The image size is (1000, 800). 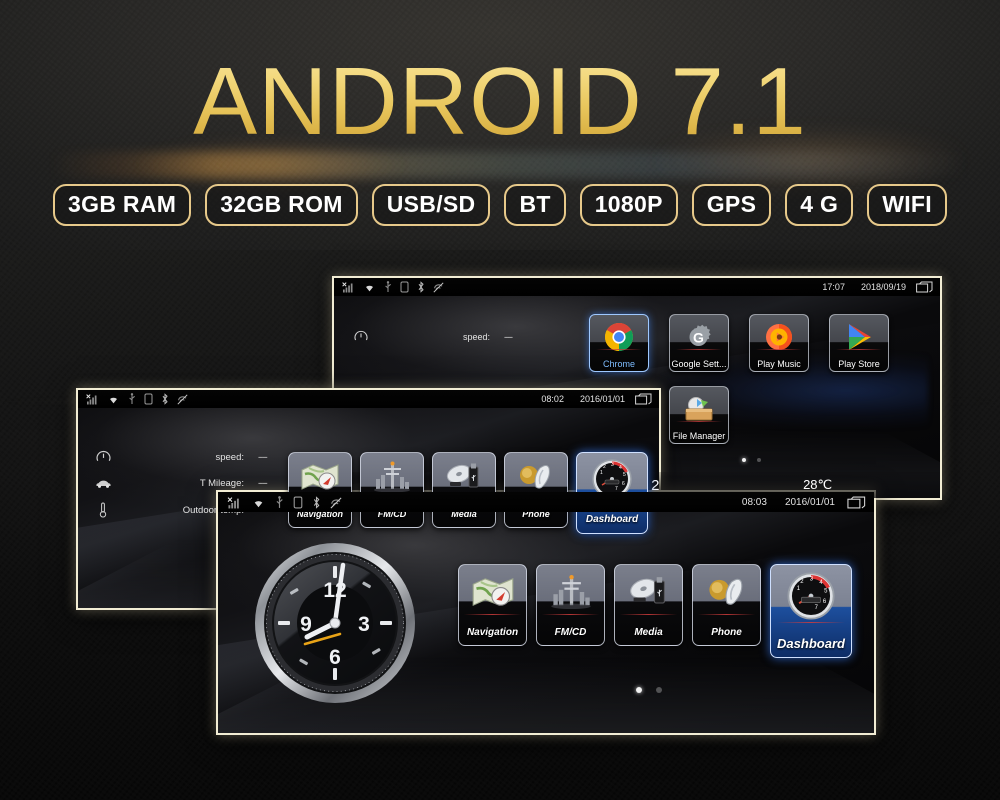 I want to click on climate-temp: 28℃, so click(x=817, y=485).